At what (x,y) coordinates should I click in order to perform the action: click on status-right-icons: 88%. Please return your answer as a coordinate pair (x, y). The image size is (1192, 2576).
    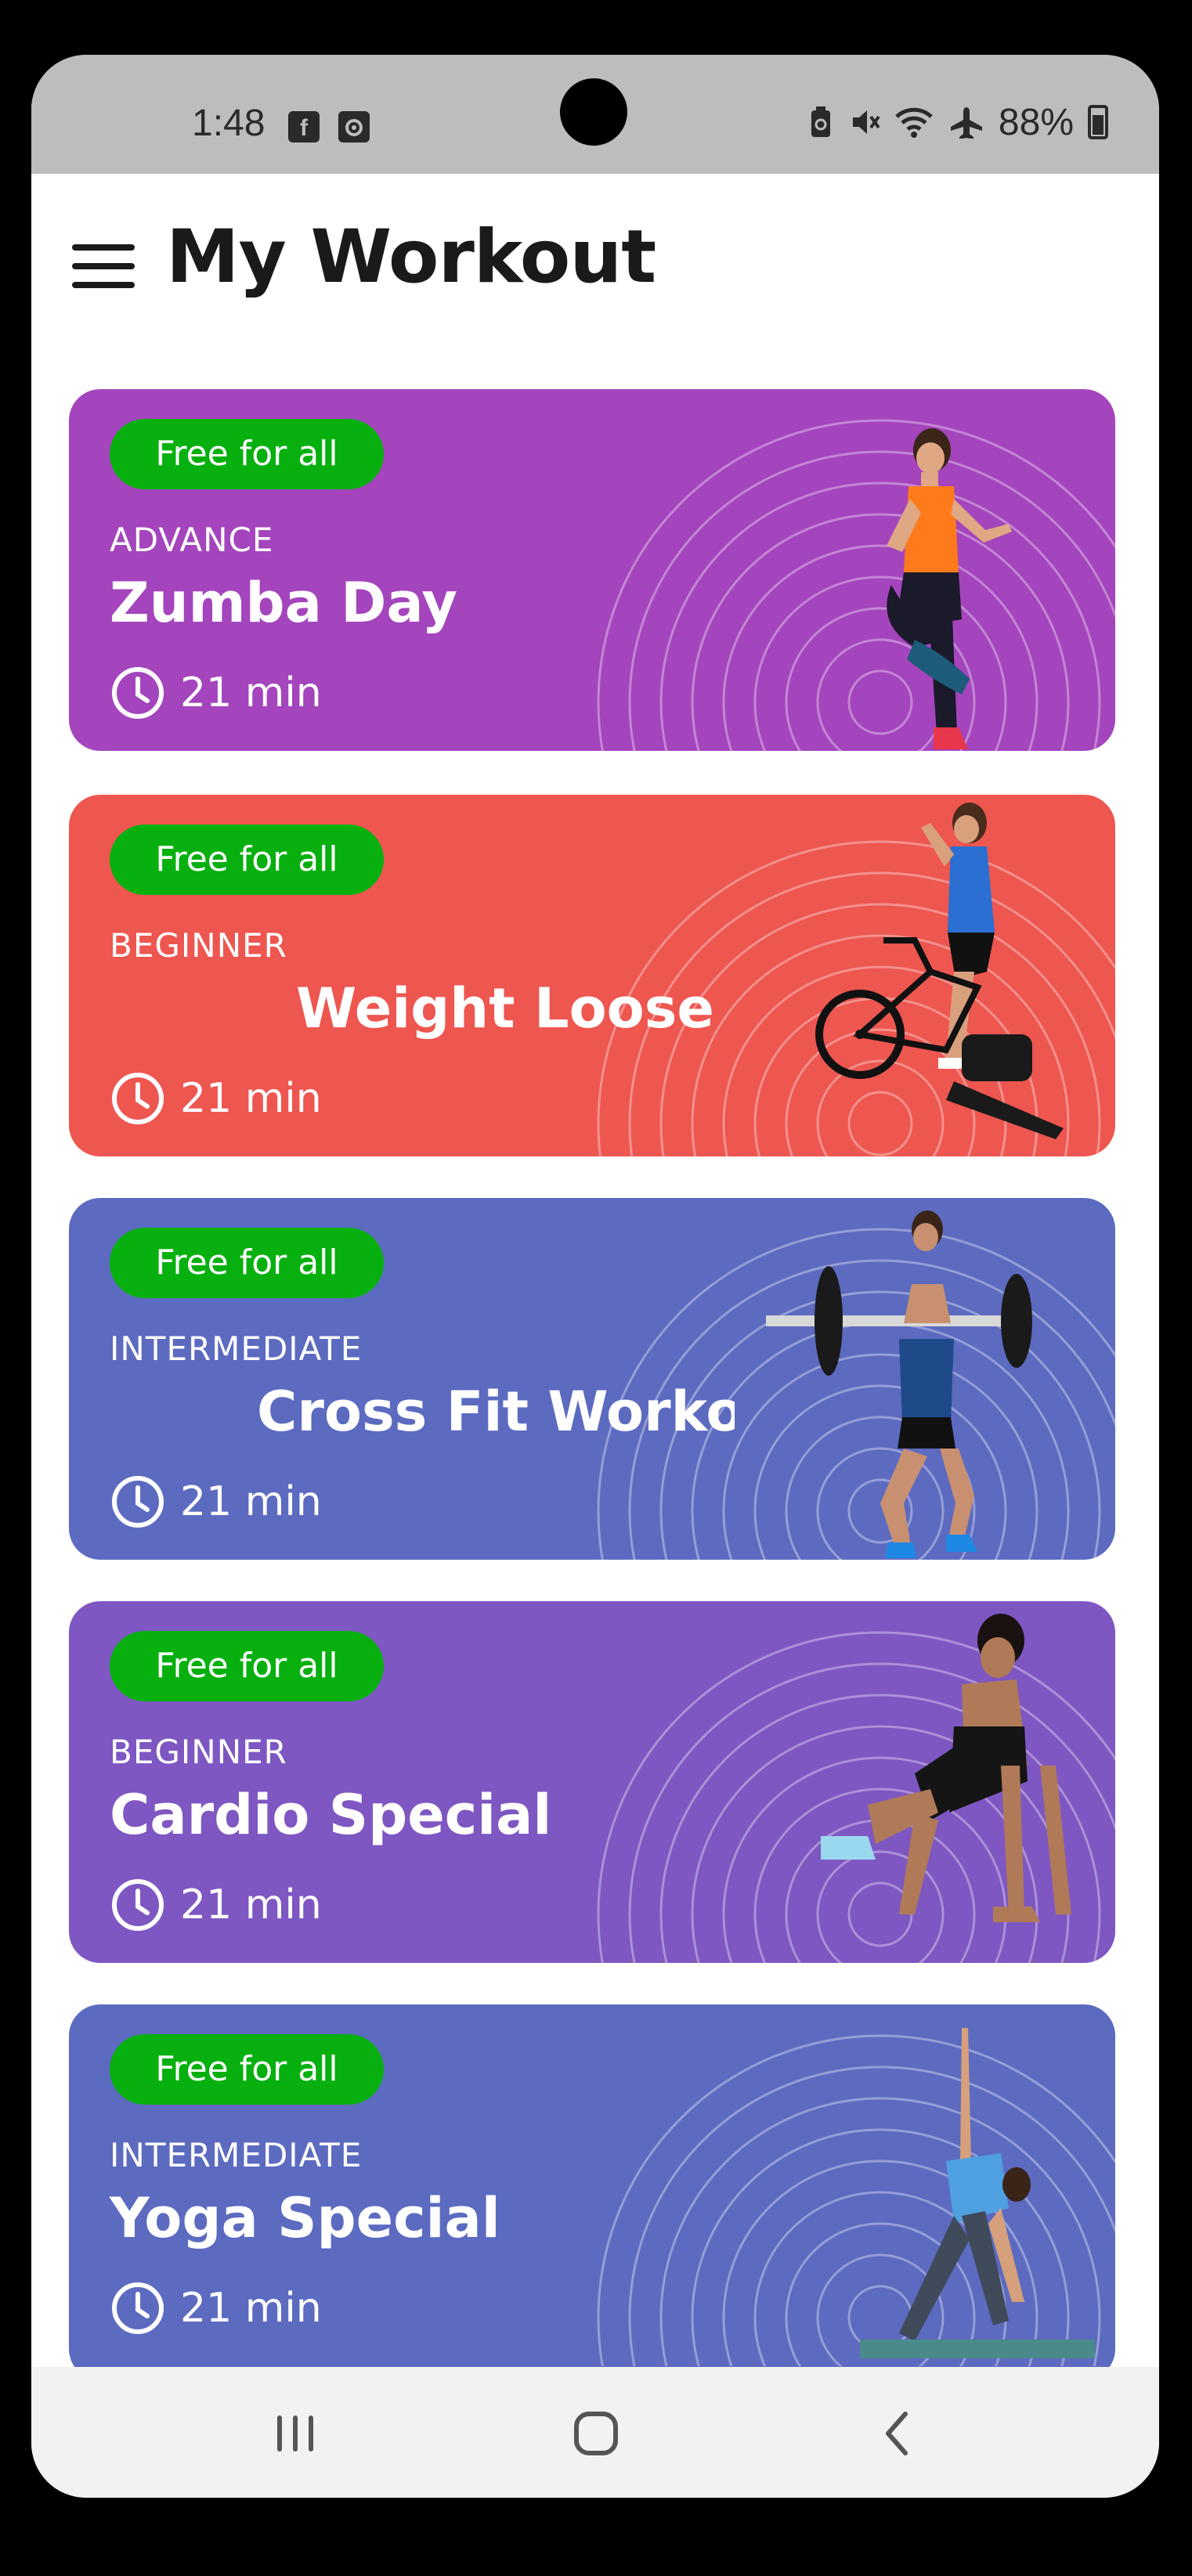
    Looking at the image, I should click on (957, 122).